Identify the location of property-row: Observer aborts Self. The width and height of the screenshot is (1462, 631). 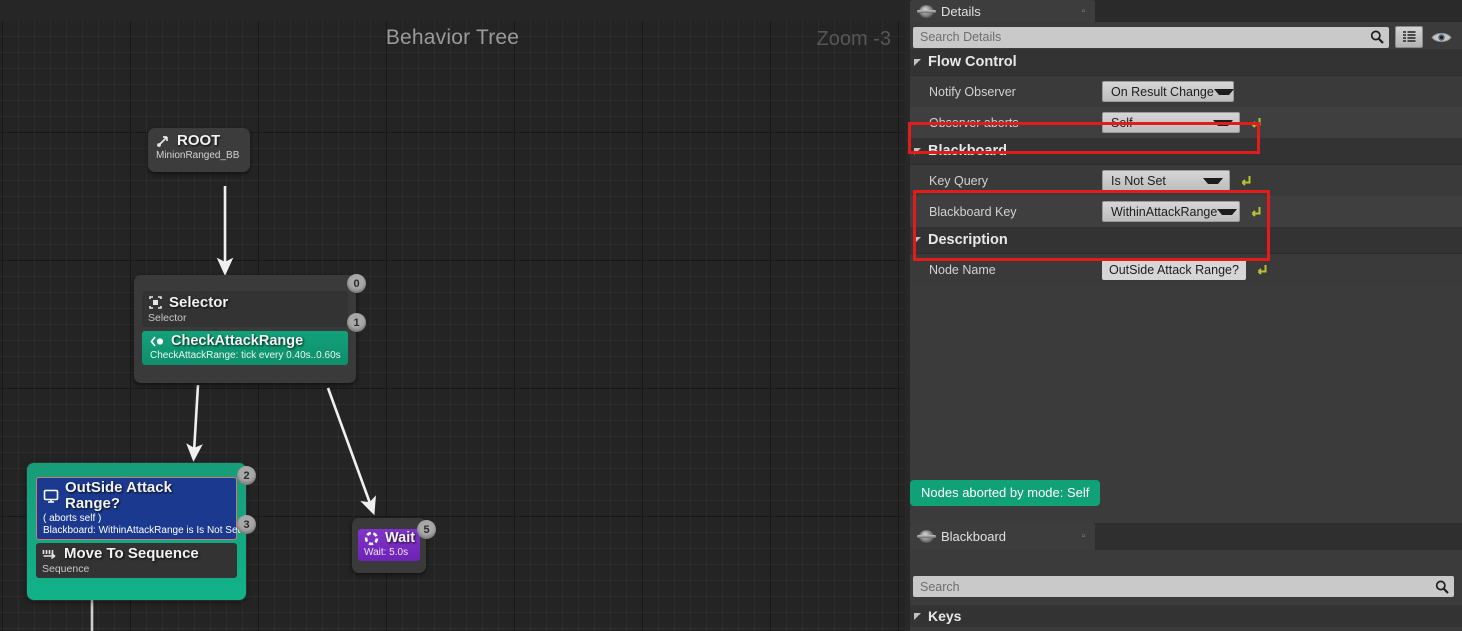
(1183, 122).